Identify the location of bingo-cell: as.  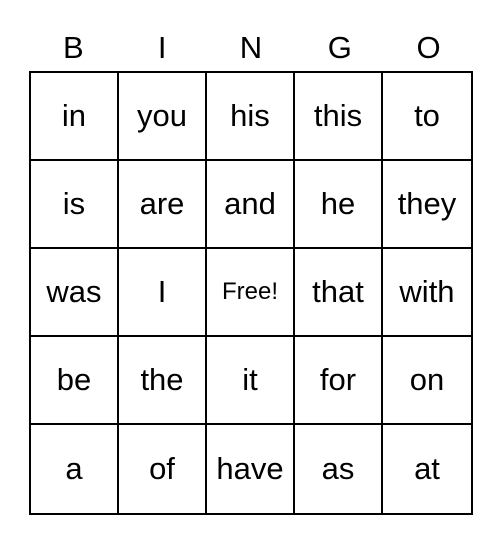
(339, 469).